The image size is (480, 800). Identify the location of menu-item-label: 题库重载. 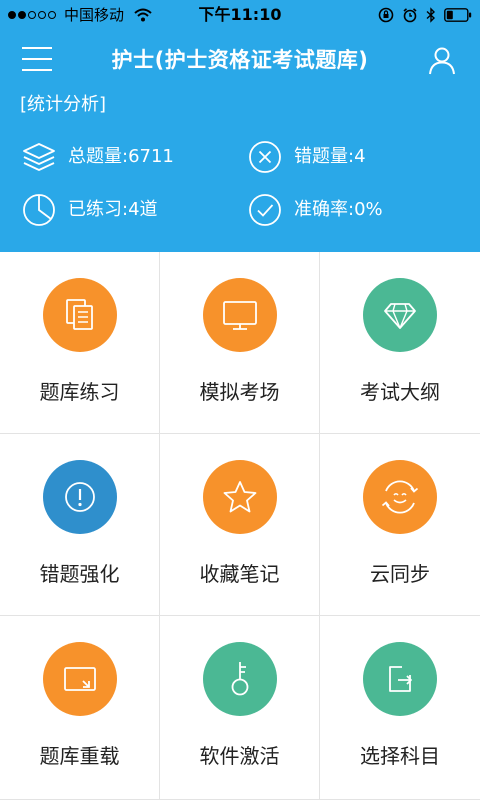
(79, 756).